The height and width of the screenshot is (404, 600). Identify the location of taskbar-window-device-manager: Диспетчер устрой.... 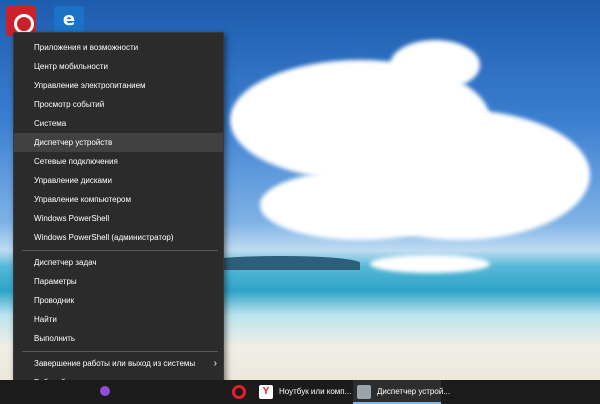
(401, 392).